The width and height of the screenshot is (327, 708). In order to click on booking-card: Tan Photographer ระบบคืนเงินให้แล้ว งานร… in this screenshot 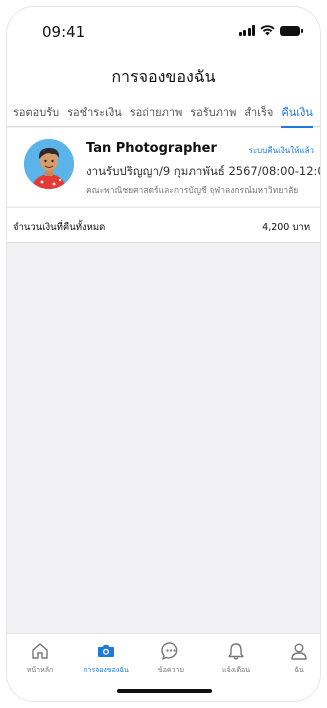, I will do `click(163, 167)`.